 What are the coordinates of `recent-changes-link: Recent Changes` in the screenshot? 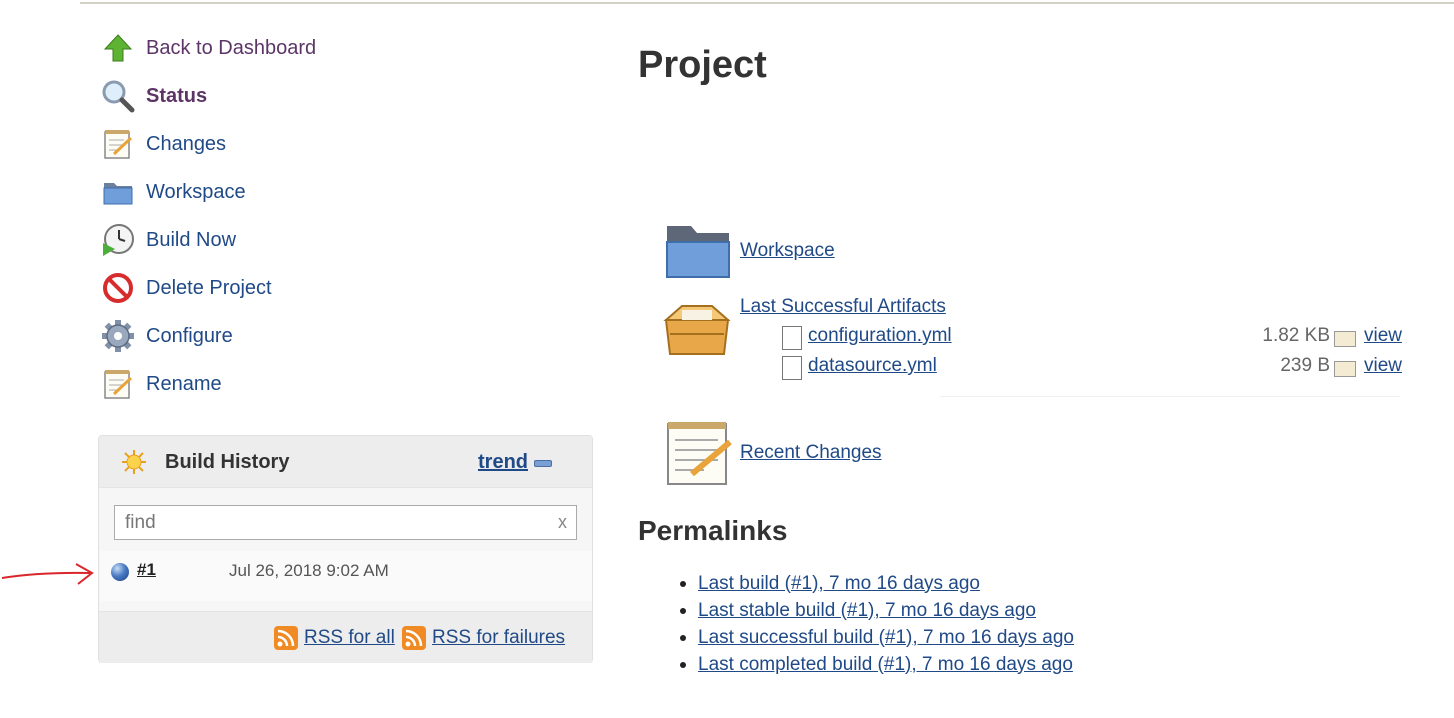 It's located at (811, 453).